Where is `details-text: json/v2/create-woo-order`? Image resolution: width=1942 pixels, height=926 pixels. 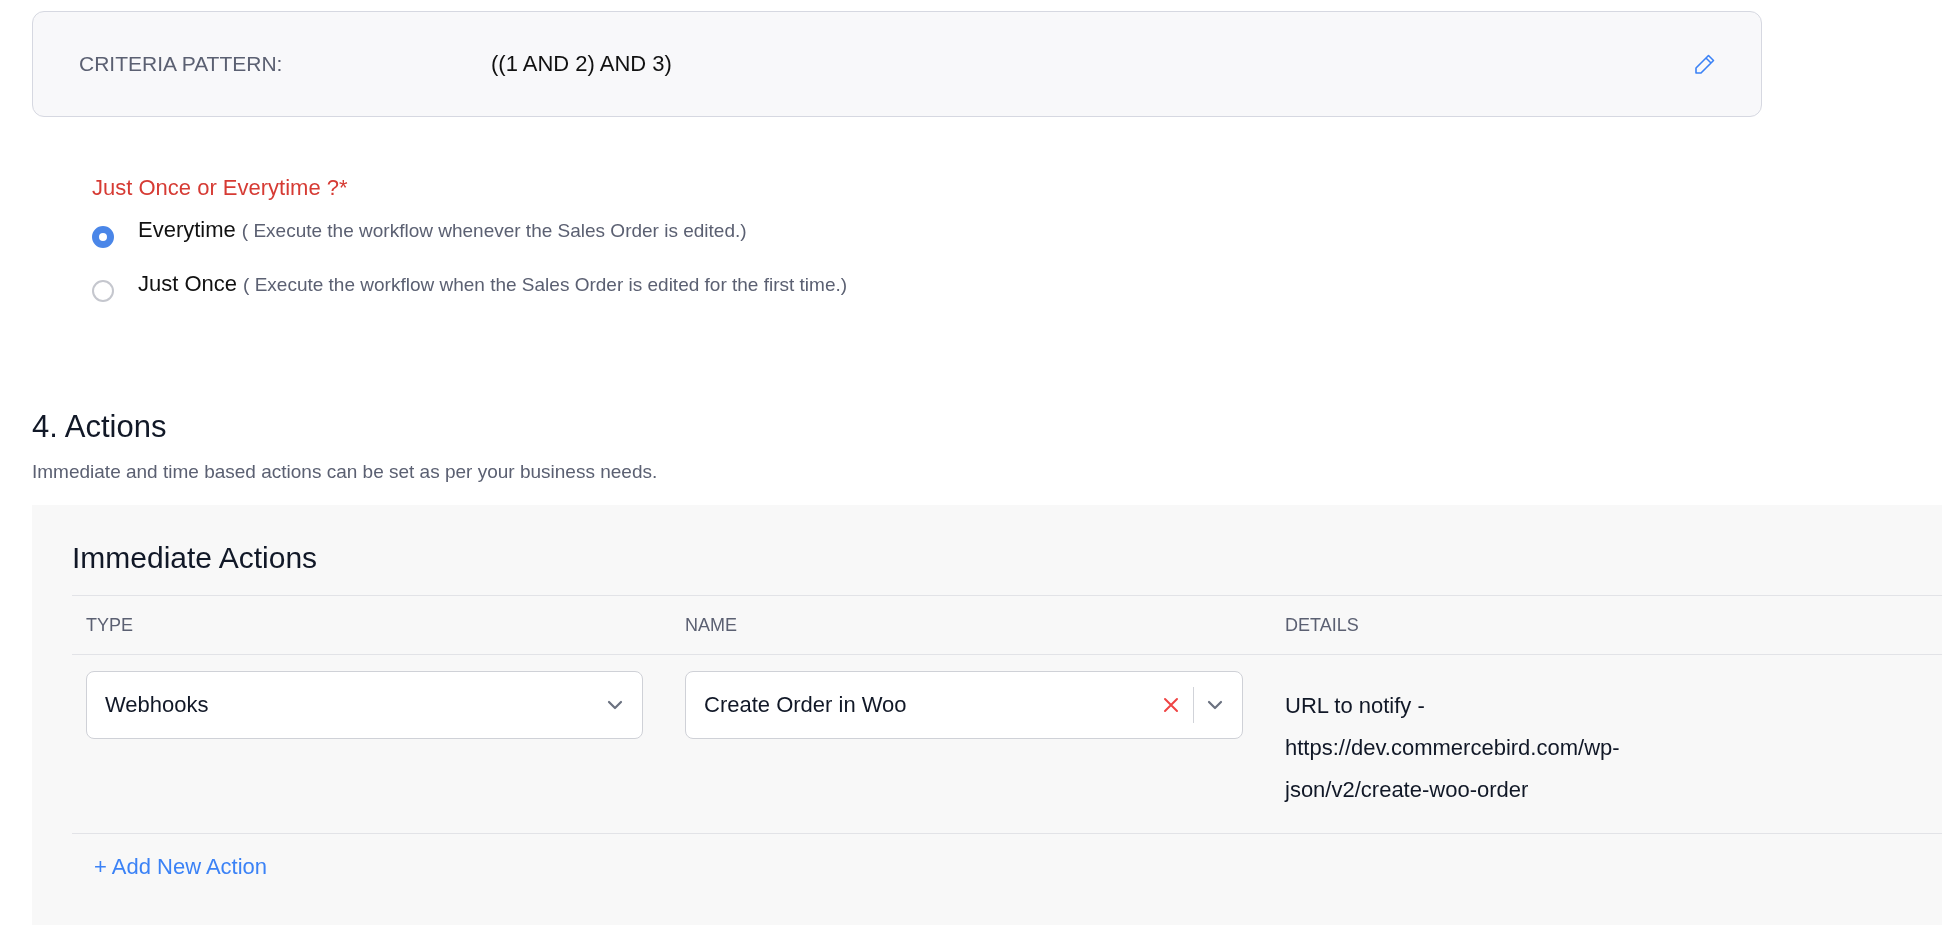 details-text: json/v2/create-woo-order is located at coordinates (1407, 790).